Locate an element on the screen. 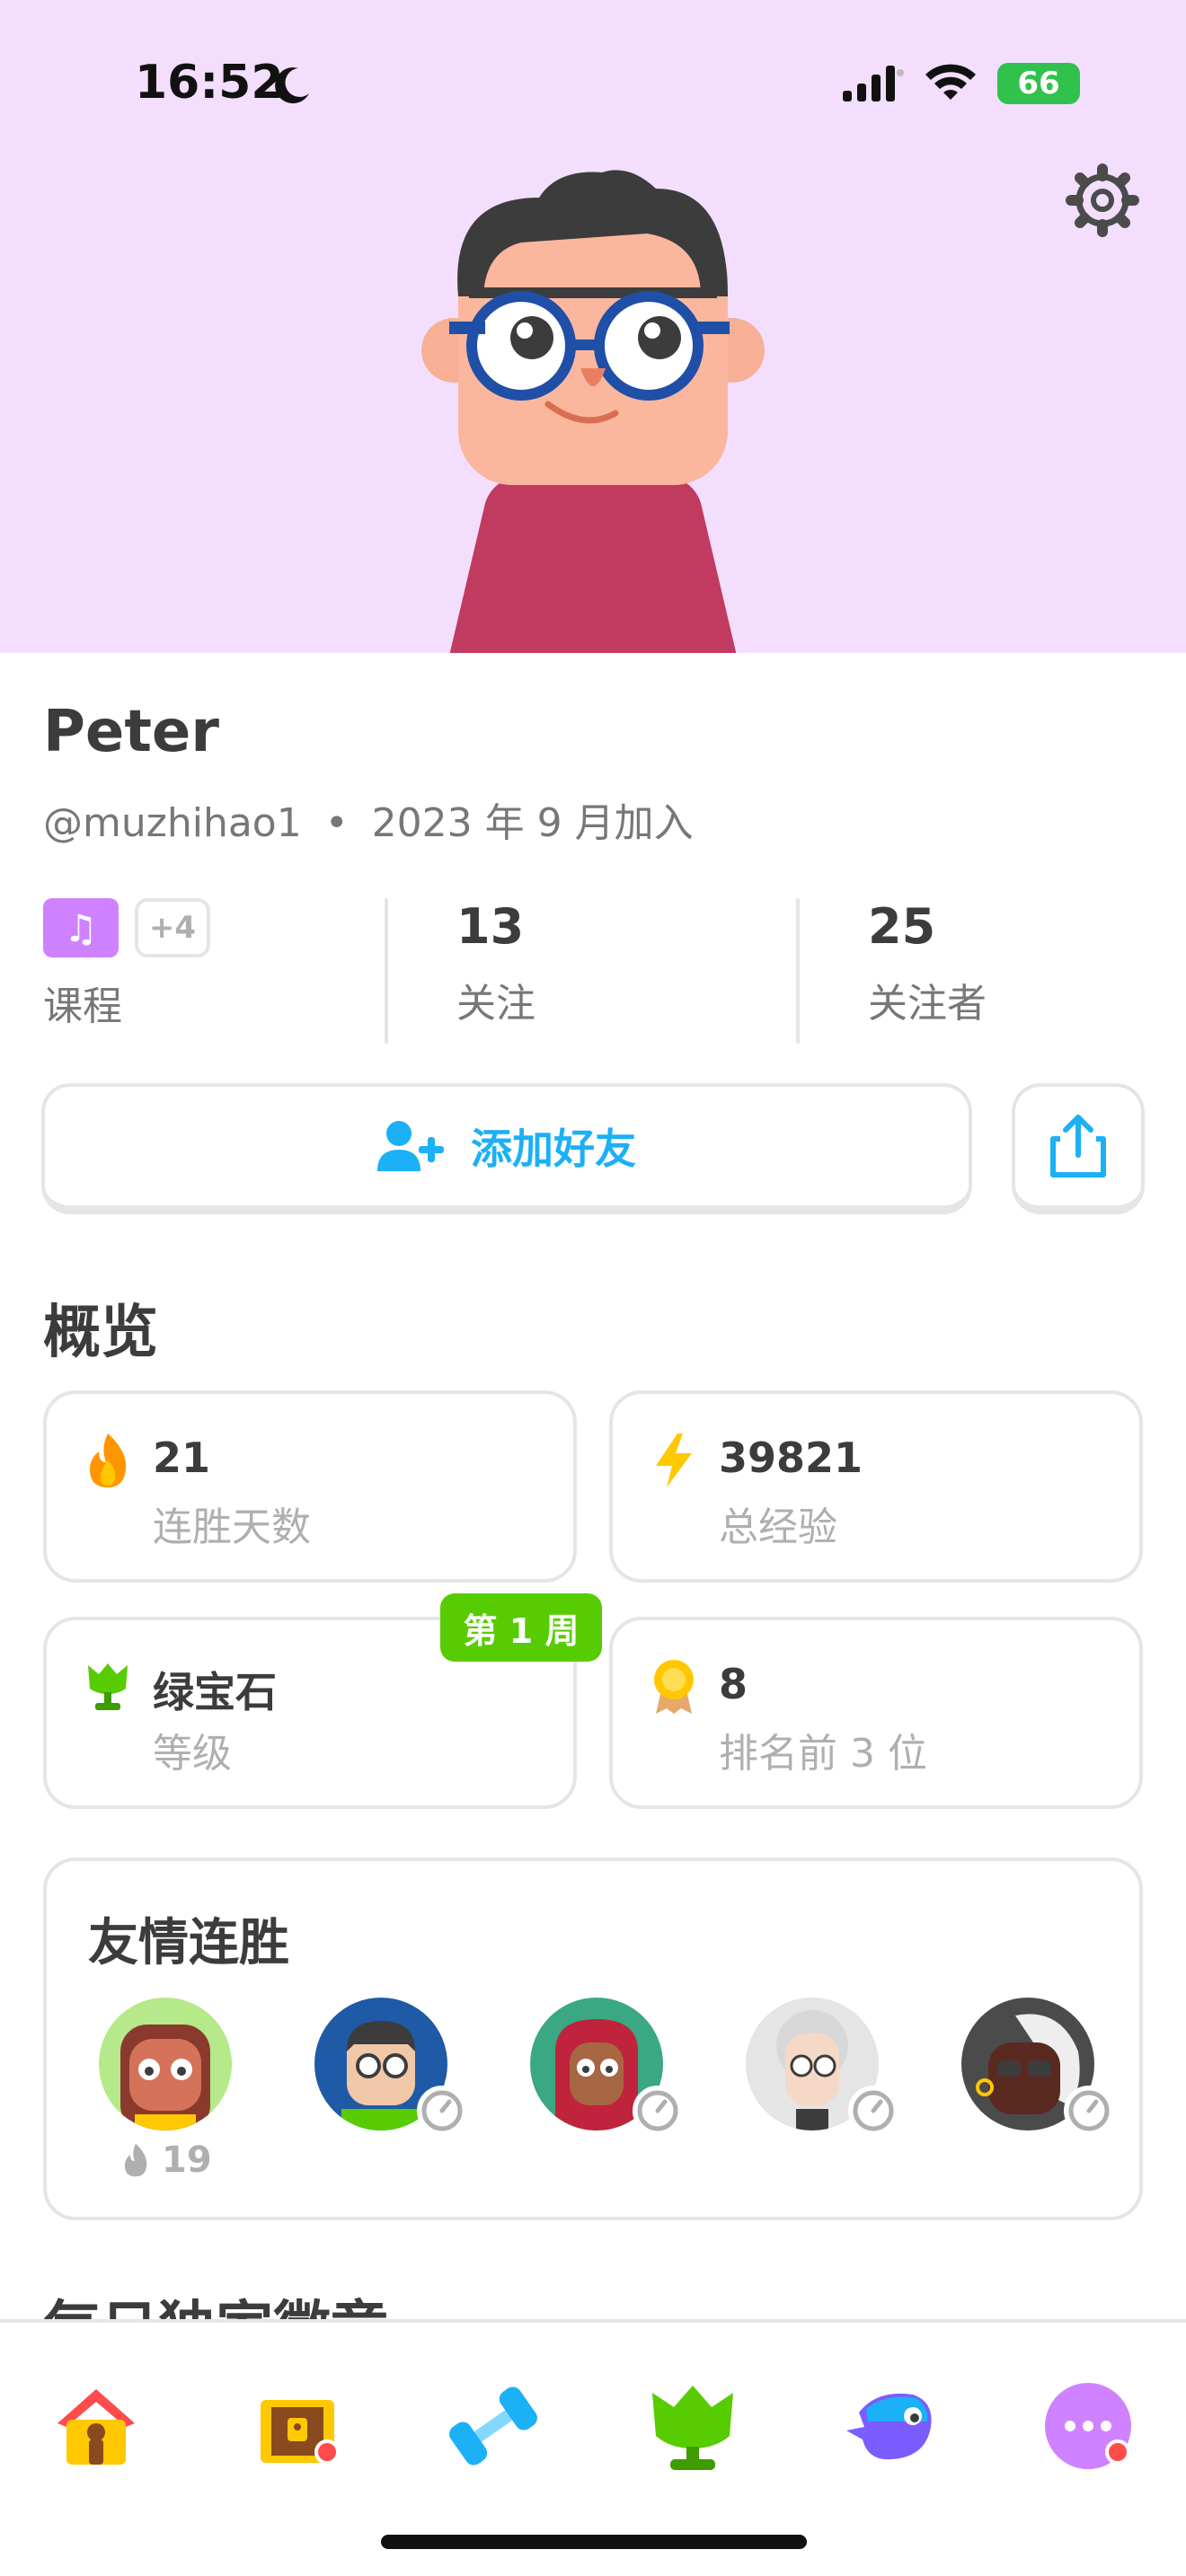 The width and height of the screenshot is (1186, 2576). lightning-icon is located at coordinates (674, 1460).